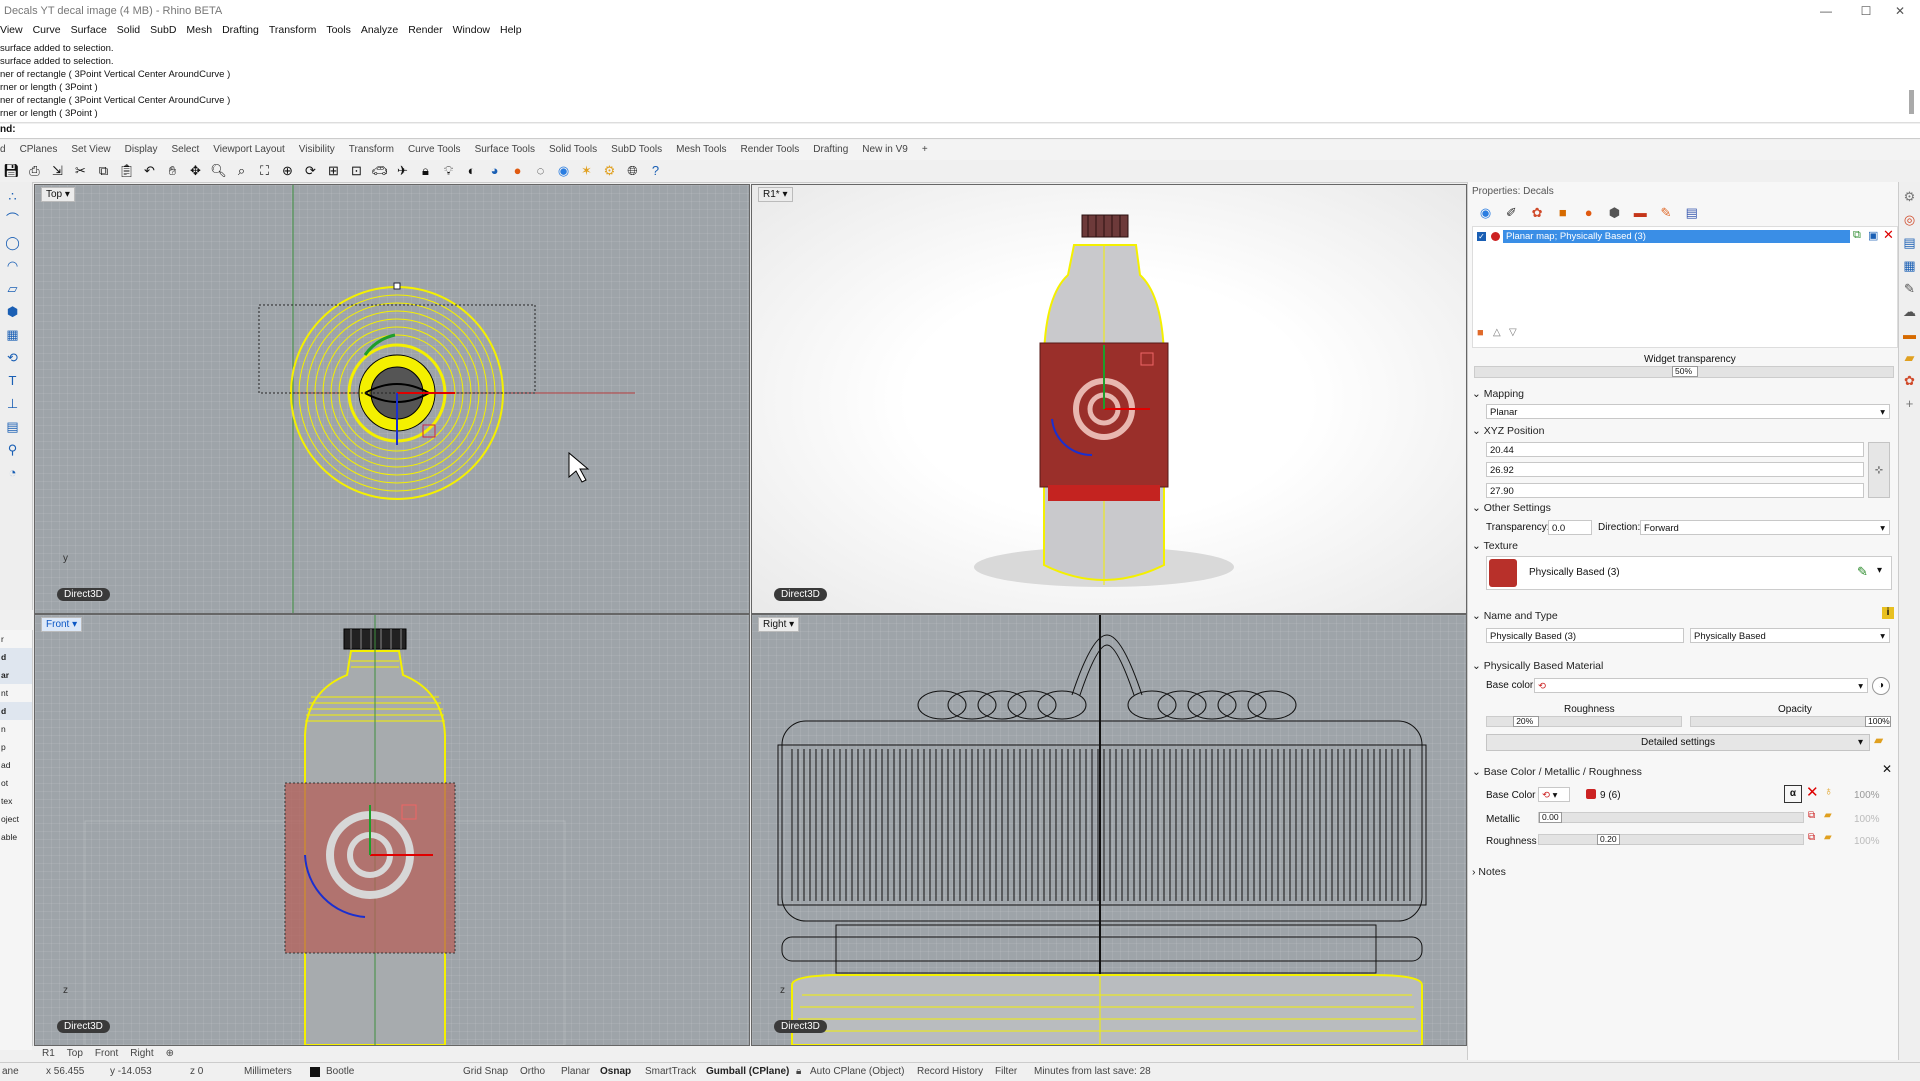 This screenshot has width=1920, height=1081. What do you see at coordinates (1498, 394) in the screenshot?
I see `mapping-section: ⌄ Mapping` at bounding box center [1498, 394].